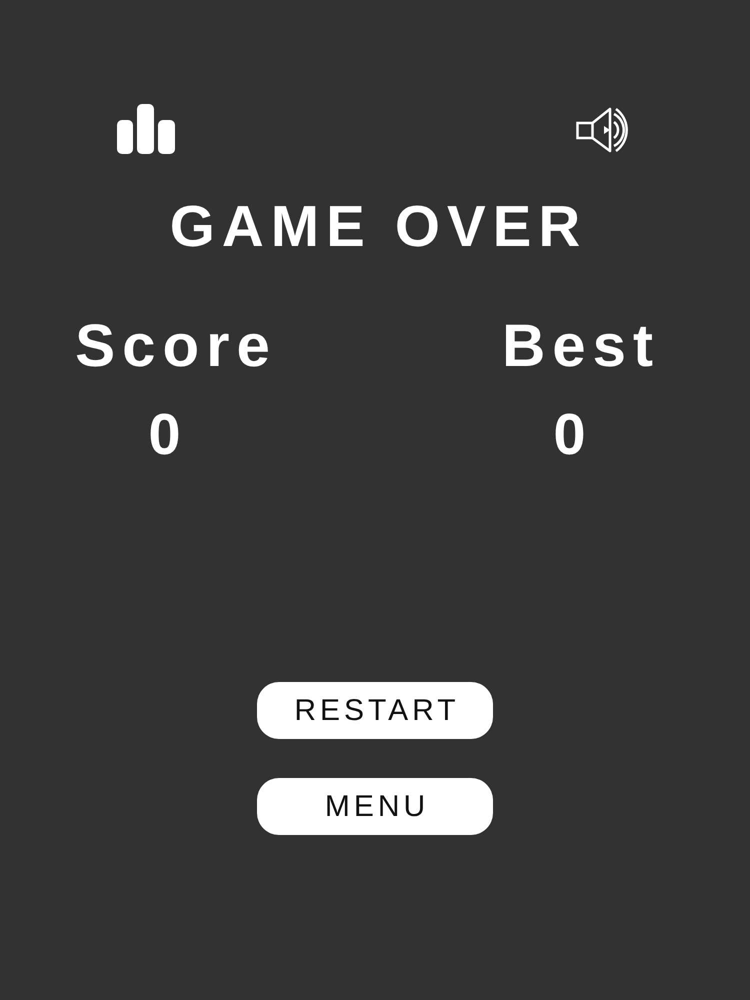 This screenshot has height=1000, width=750. Describe the element at coordinates (146, 129) in the screenshot. I see `bar-chart-icon` at that location.